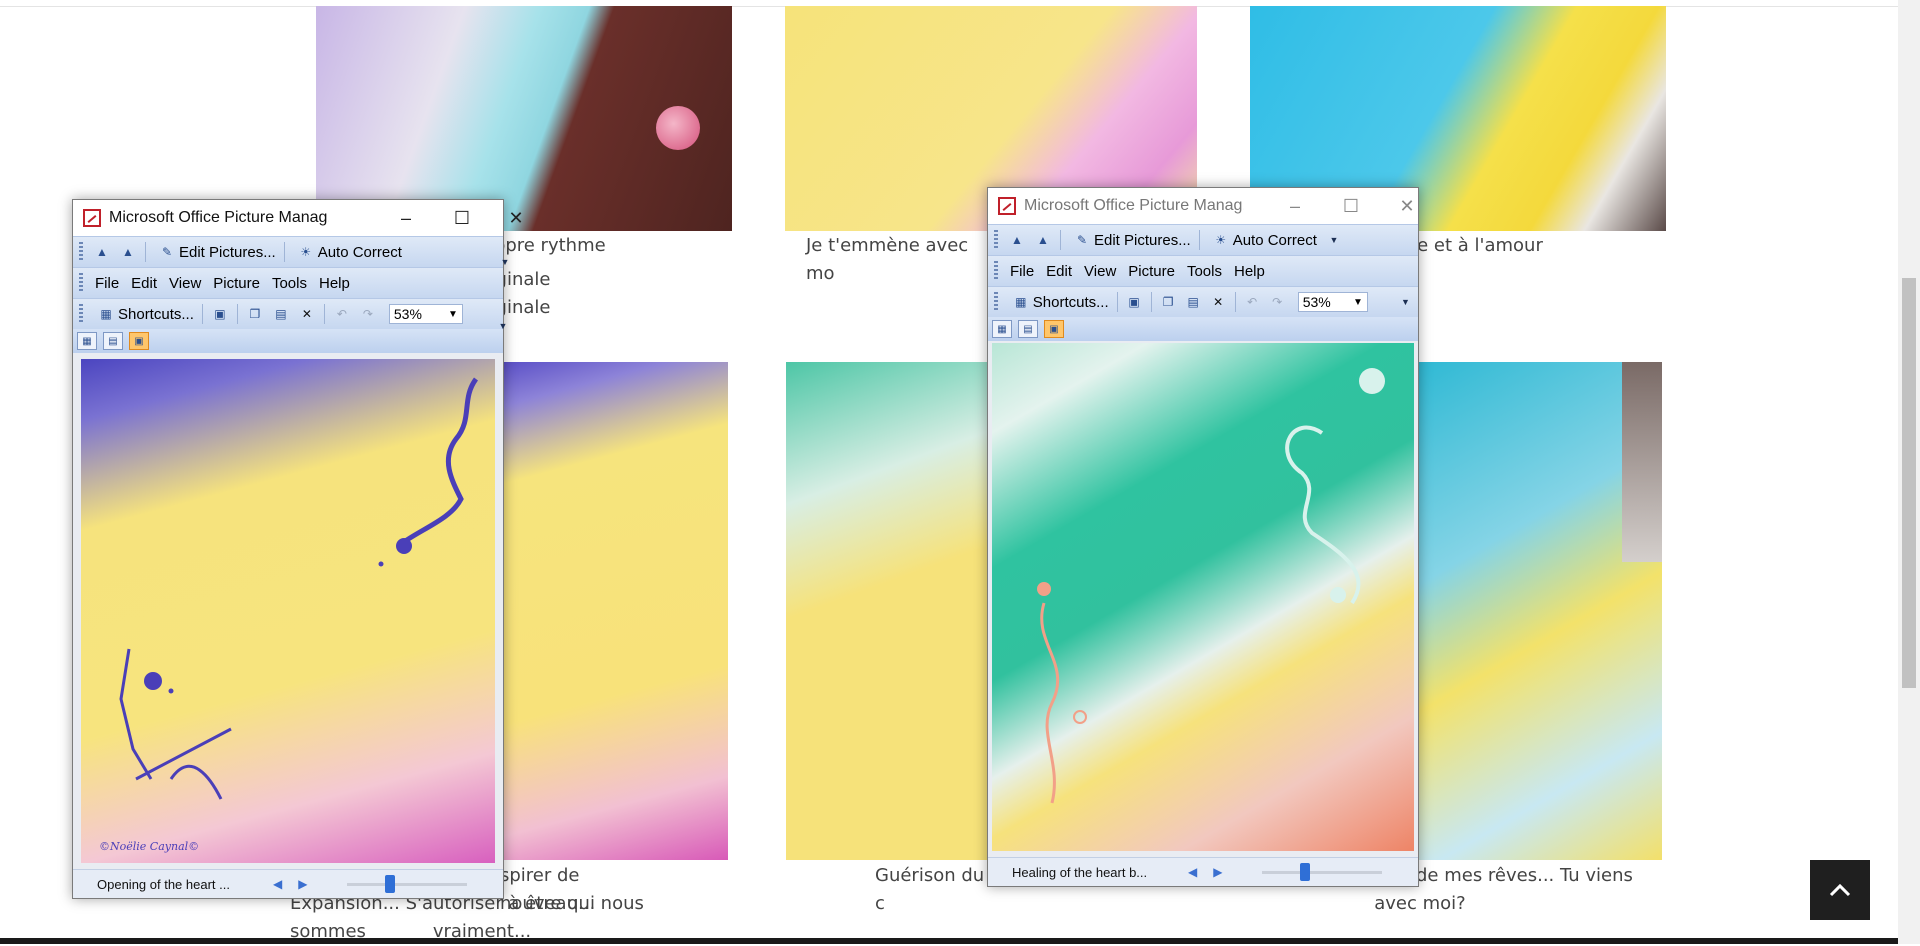 This screenshot has width=1920, height=946. I want to click on picture-display-area: ©Noëlie Caynal©, so click(288, 611).